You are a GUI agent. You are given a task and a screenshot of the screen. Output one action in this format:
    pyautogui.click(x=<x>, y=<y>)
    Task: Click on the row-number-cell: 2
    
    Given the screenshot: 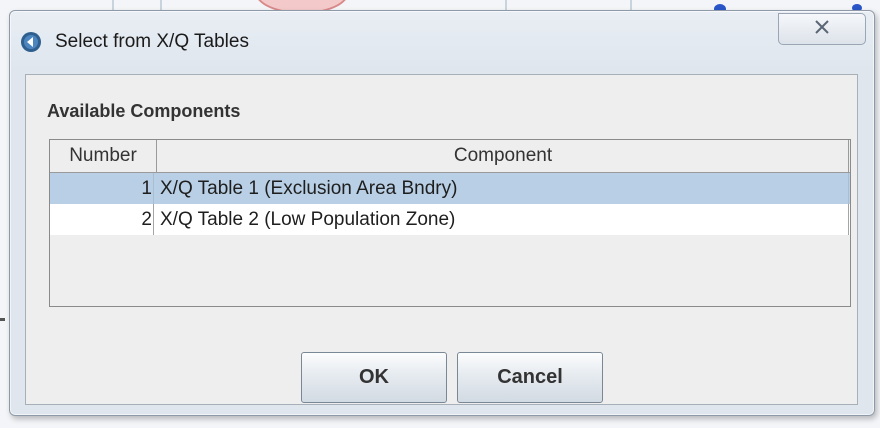 What is the action you would take?
    pyautogui.click(x=102, y=219)
    